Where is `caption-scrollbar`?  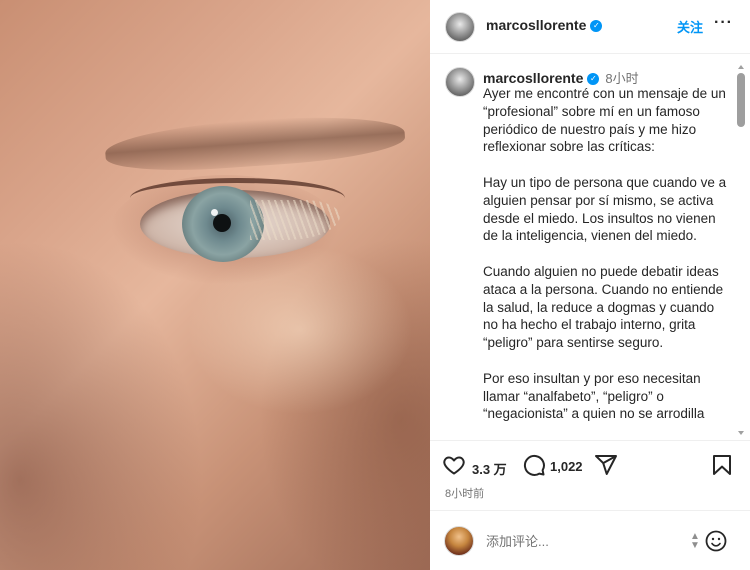
caption-scrollbar is located at coordinates (741, 250).